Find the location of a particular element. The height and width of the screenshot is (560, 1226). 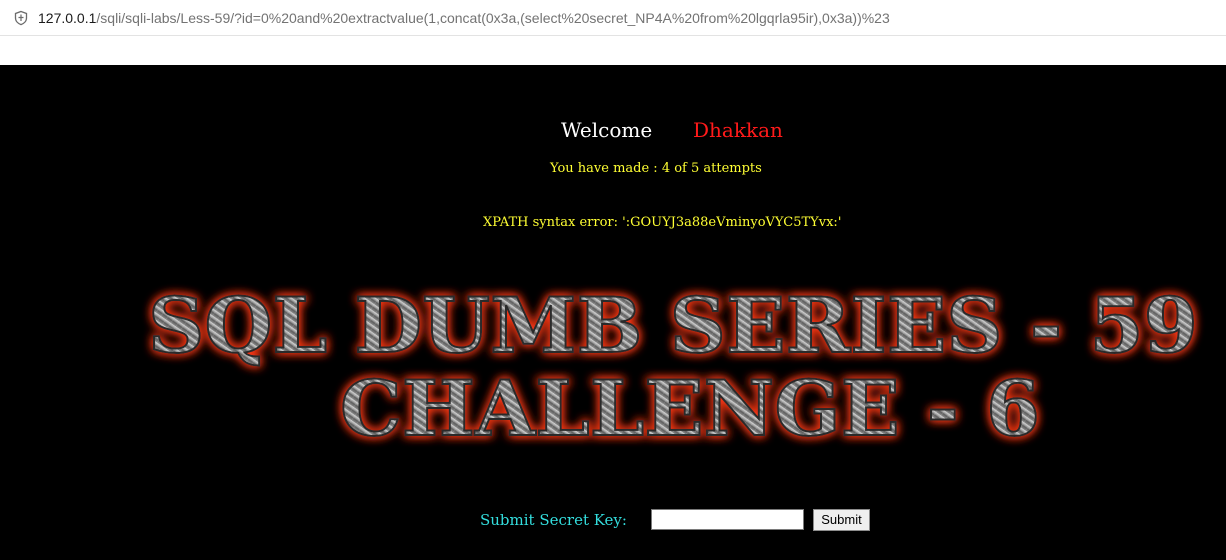

banner-line-2: CHALLENGE - 6 is located at coordinates (690, 408).